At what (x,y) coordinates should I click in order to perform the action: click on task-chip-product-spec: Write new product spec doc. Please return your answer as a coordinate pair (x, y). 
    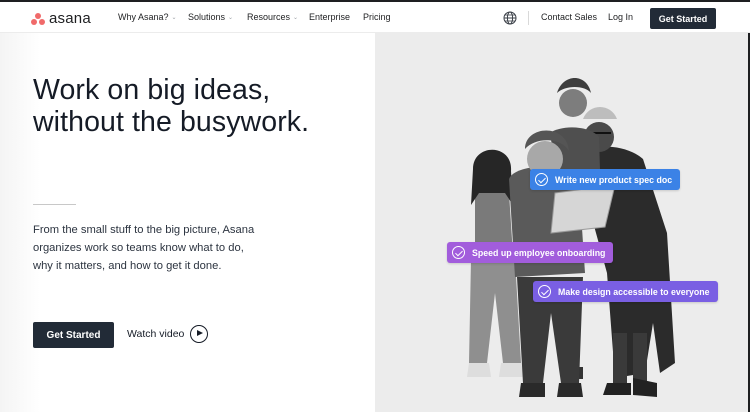
    Looking at the image, I should click on (605, 179).